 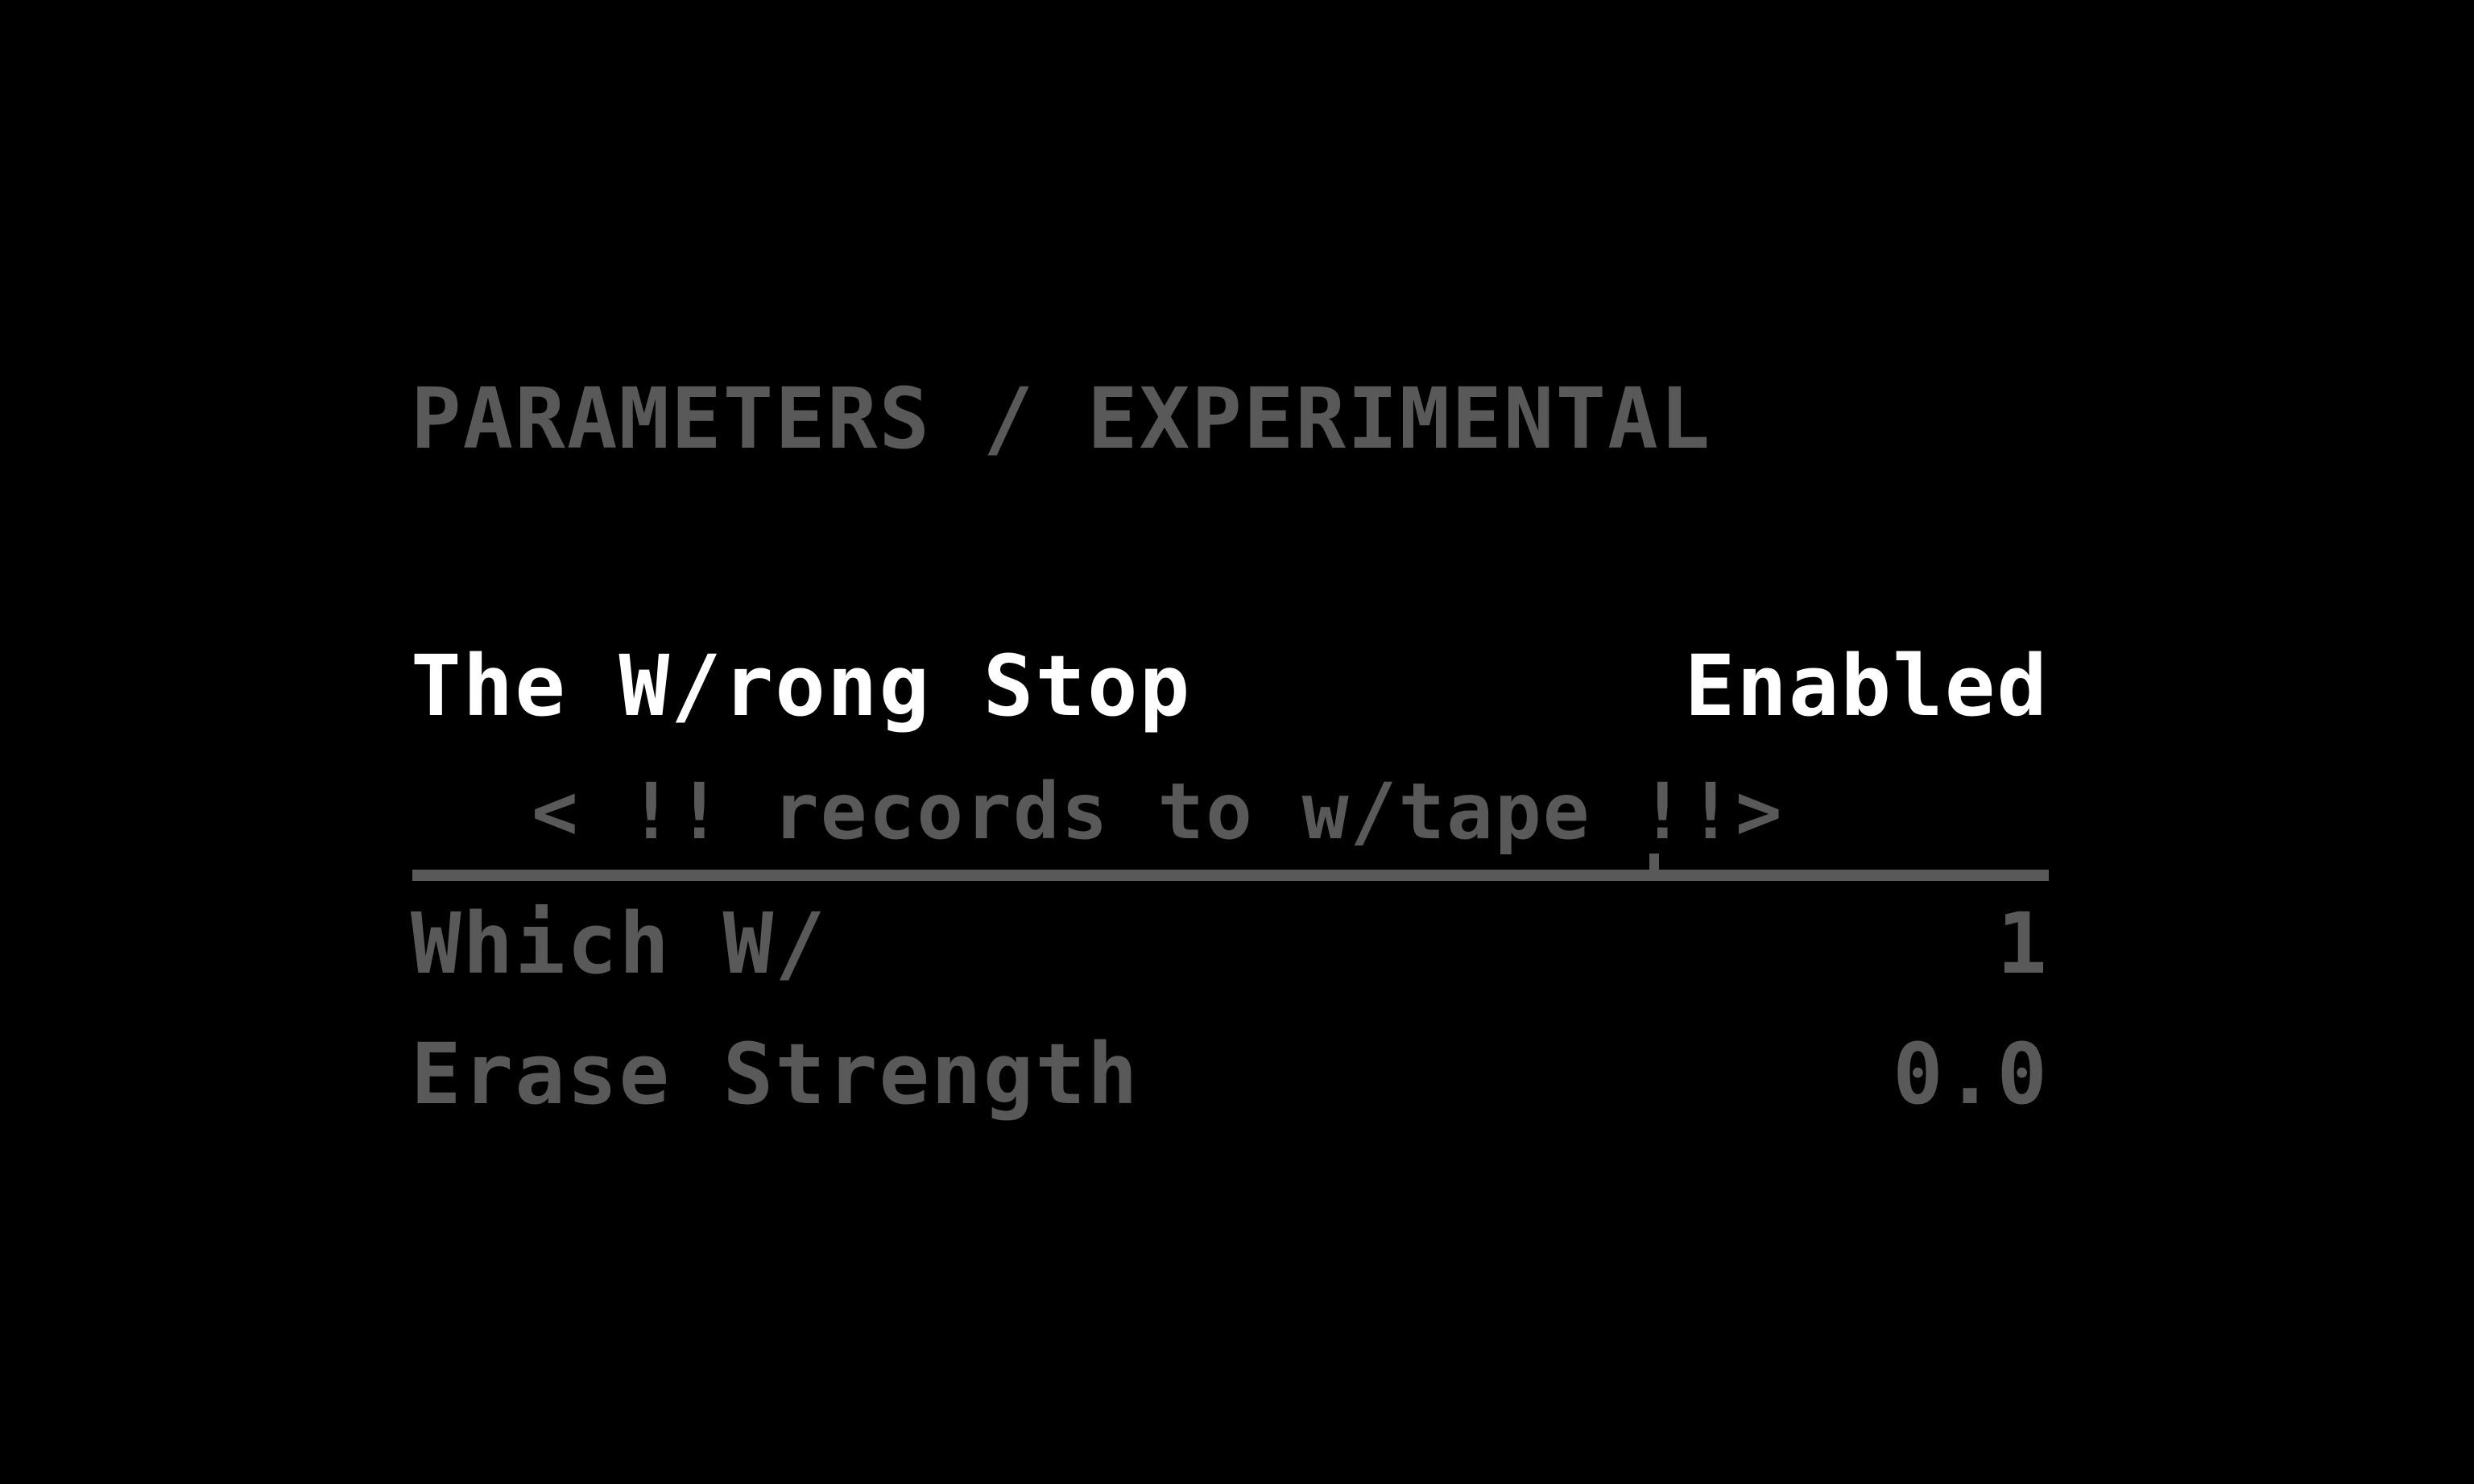 I want to click on divider, so click(x=1230, y=876).